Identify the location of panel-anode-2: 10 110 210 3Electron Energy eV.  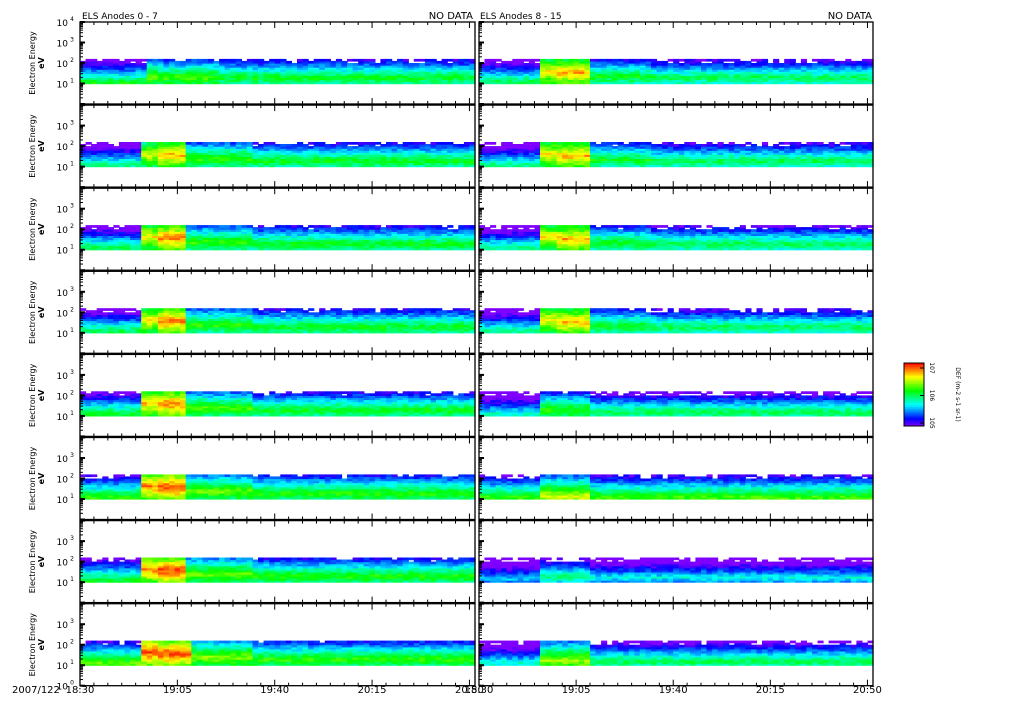
(252, 229).